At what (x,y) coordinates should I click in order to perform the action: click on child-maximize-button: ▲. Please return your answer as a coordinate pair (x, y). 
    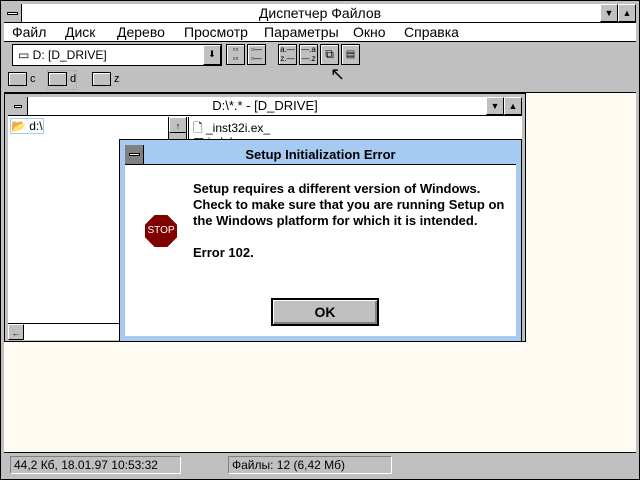
    Looking at the image, I should click on (513, 106).